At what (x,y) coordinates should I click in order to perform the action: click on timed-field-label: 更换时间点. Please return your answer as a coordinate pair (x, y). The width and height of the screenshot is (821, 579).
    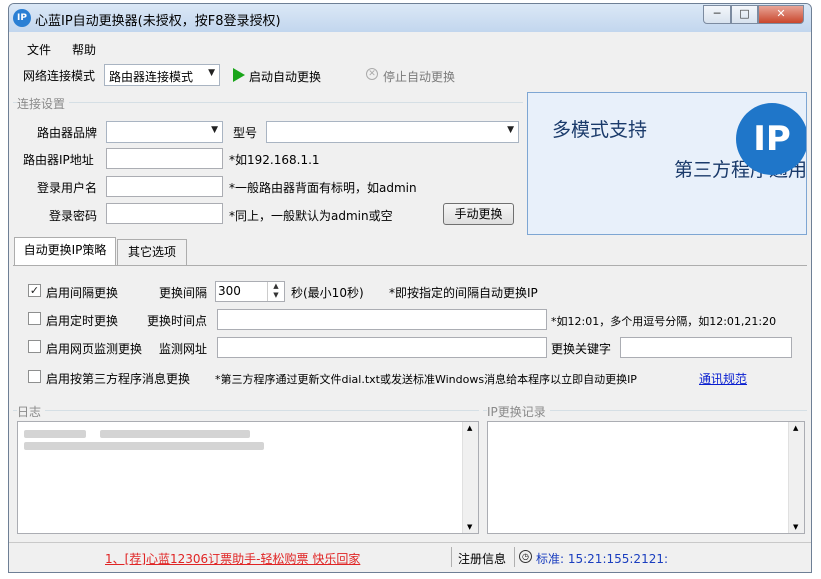
    Looking at the image, I should click on (177, 321).